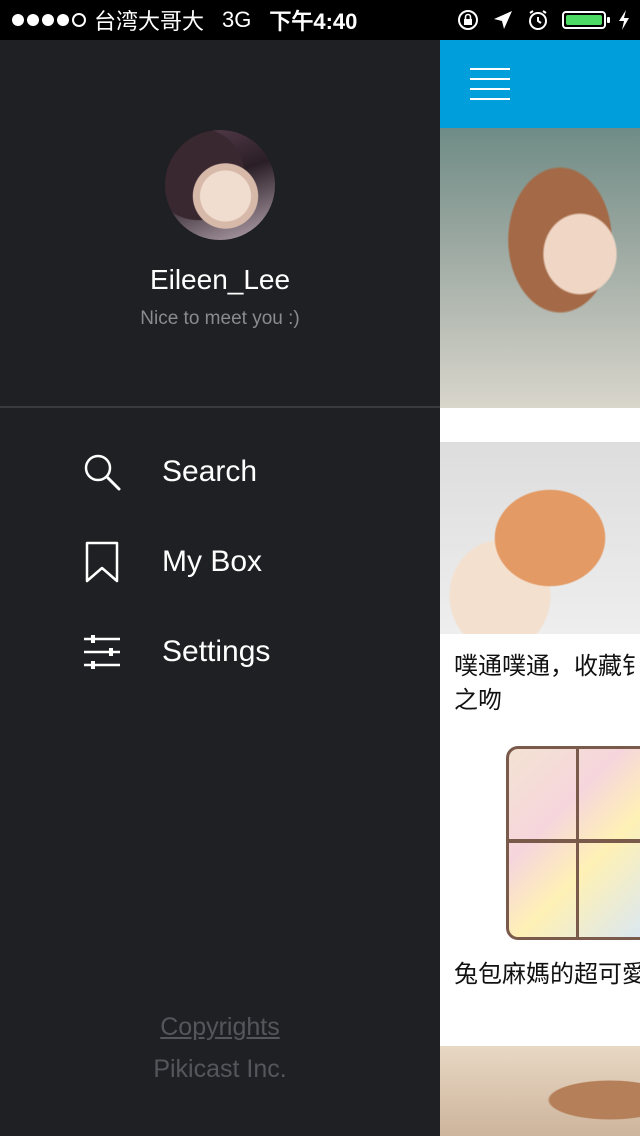 This screenshot has width=640, height=1136. Describe the element at coordinates (220, 185) in the screenshot. I see `avatar` at that location.